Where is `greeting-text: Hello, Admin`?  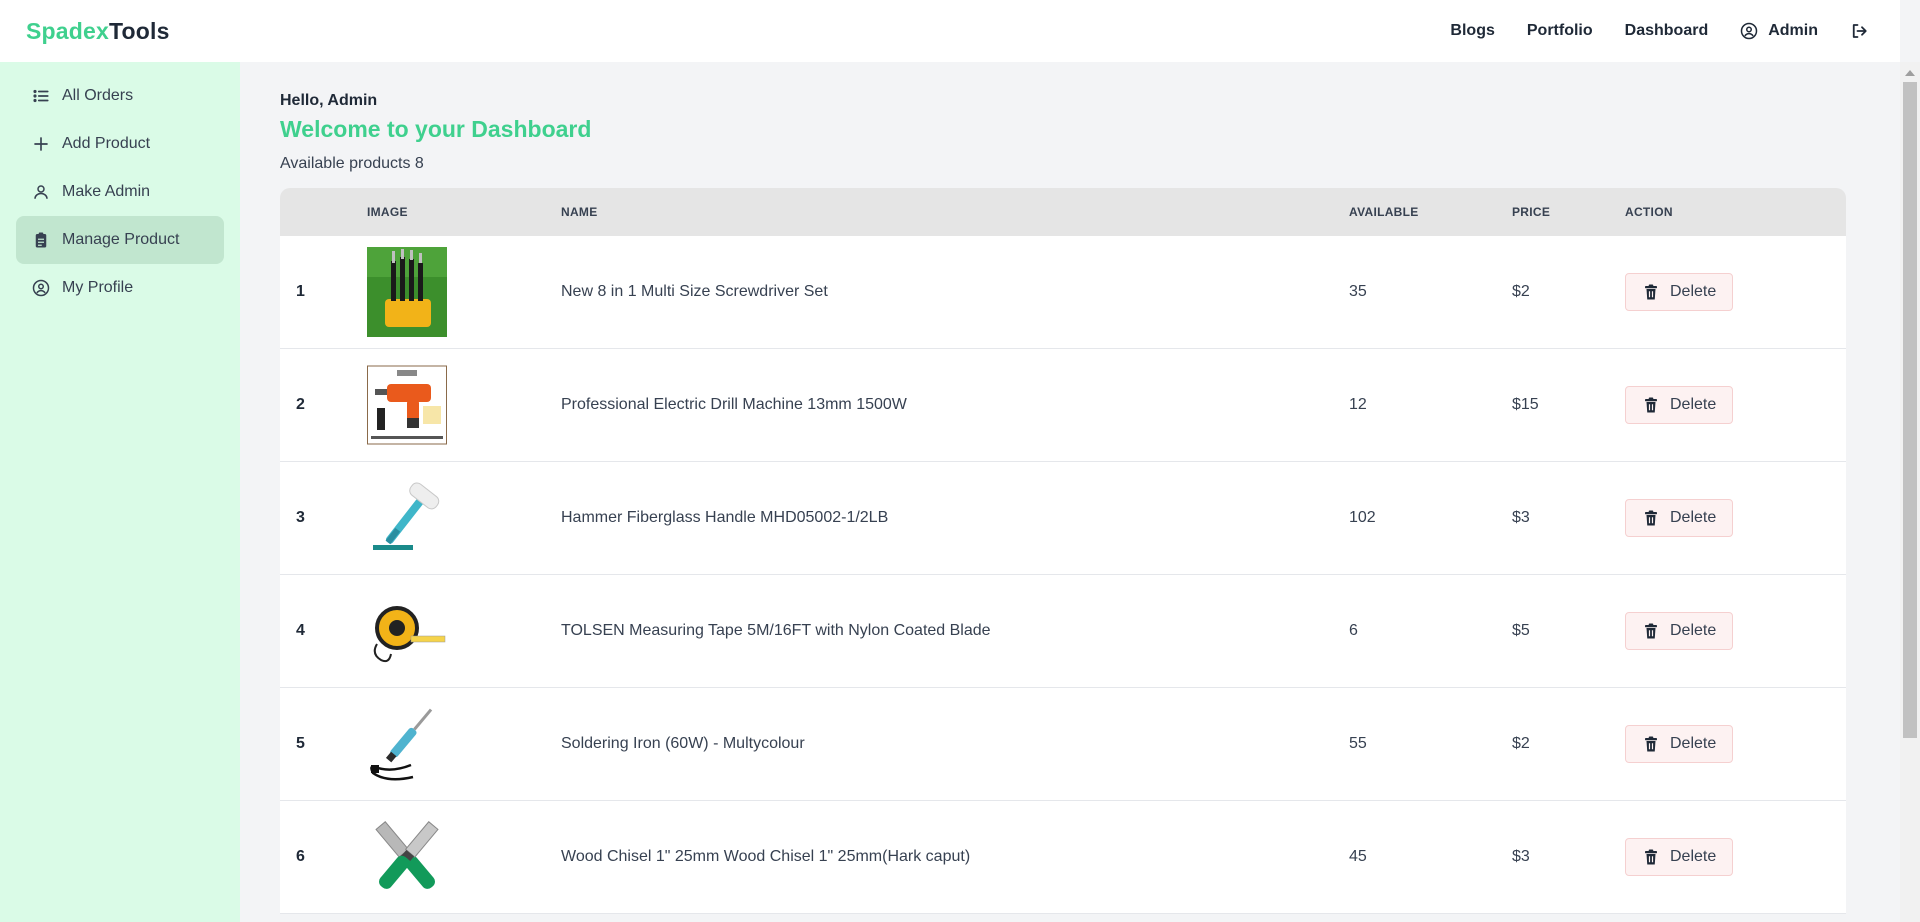 greeting-text: Hello, Admin is located at coordinates (329, 100).